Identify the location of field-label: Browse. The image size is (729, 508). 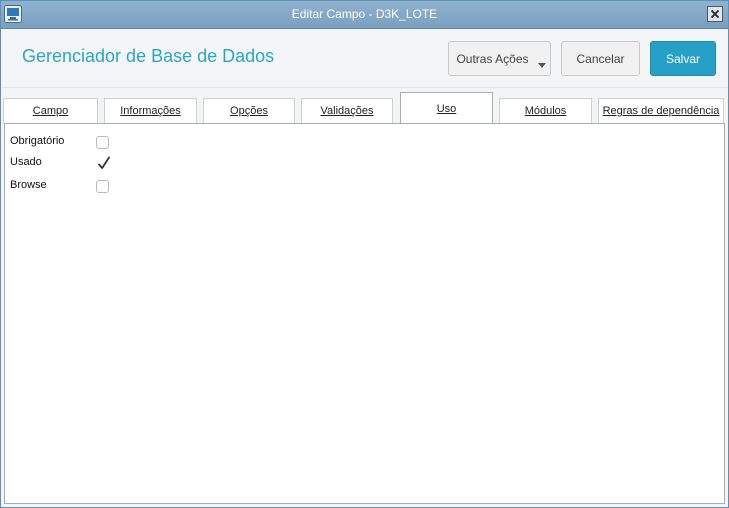
(28, 185).